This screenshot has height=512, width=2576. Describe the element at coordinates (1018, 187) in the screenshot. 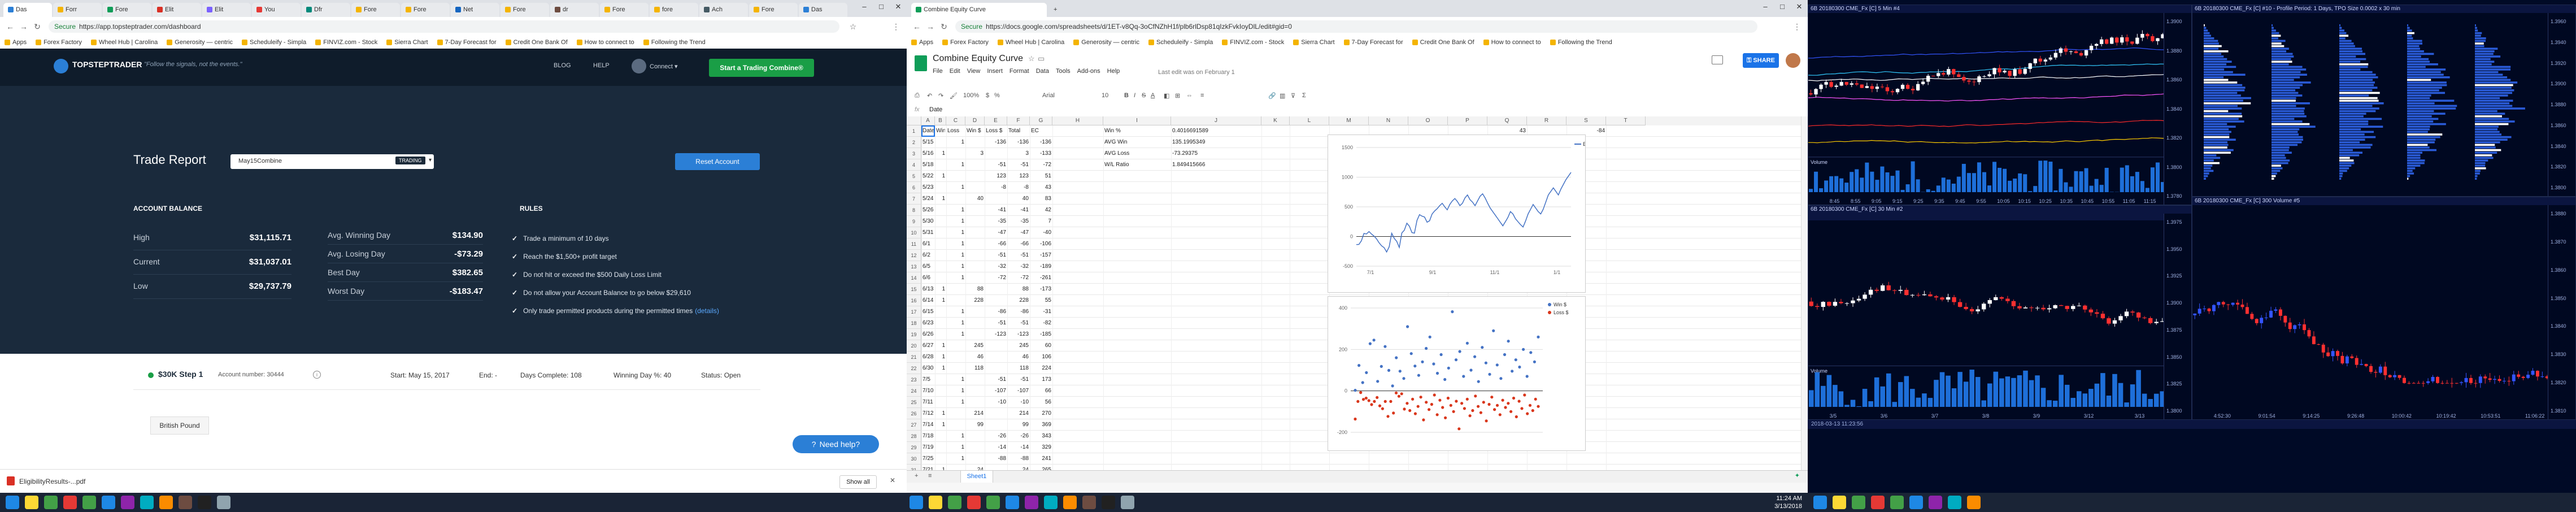

I see `table-cell: -8` at that location.